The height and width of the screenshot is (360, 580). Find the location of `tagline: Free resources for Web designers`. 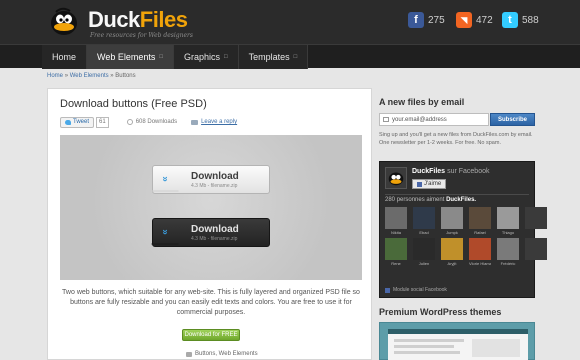

tagline: Free resources for Web designers is located at coordinates (141, 35).